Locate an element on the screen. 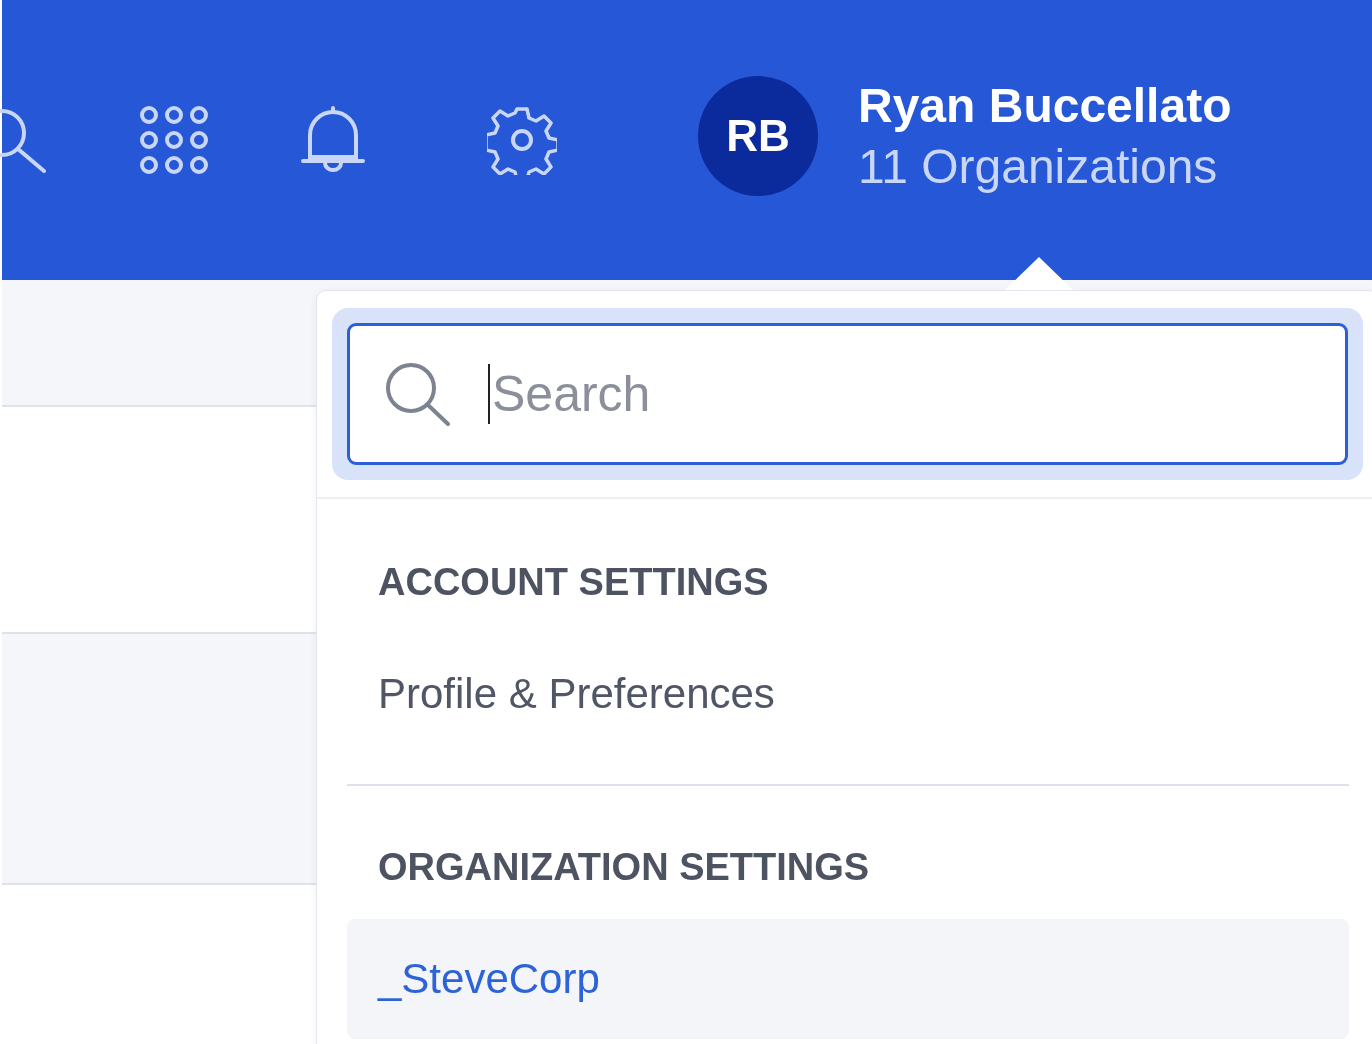 This screenshot has height=1044, width=1372. settings-icon is located at coordinates (522, 140).